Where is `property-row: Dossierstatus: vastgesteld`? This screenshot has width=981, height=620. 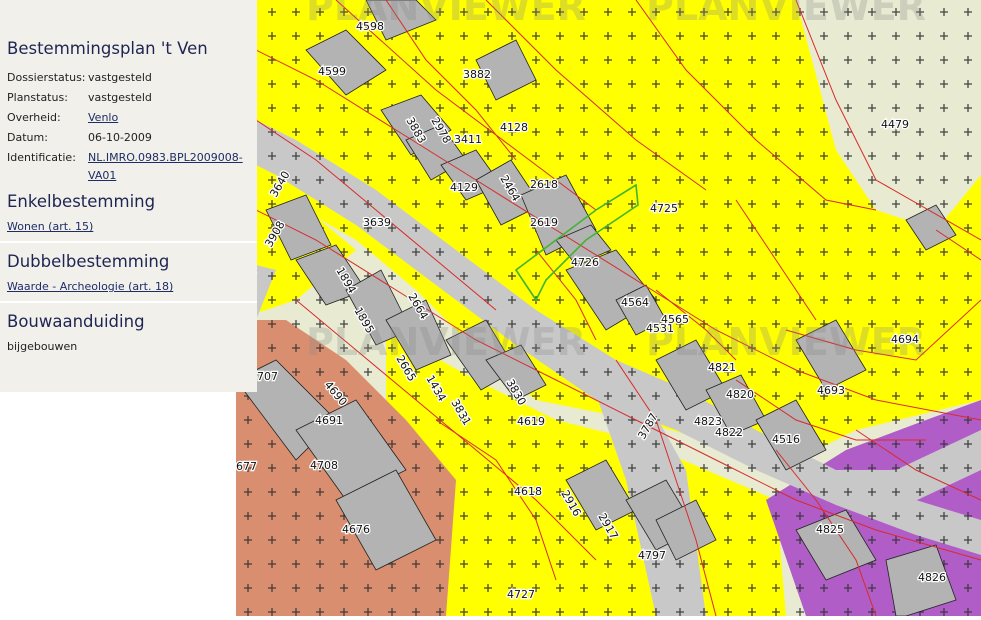 property-row: Dossierstatus: vastgesteld is located at coordinates (132, 78).